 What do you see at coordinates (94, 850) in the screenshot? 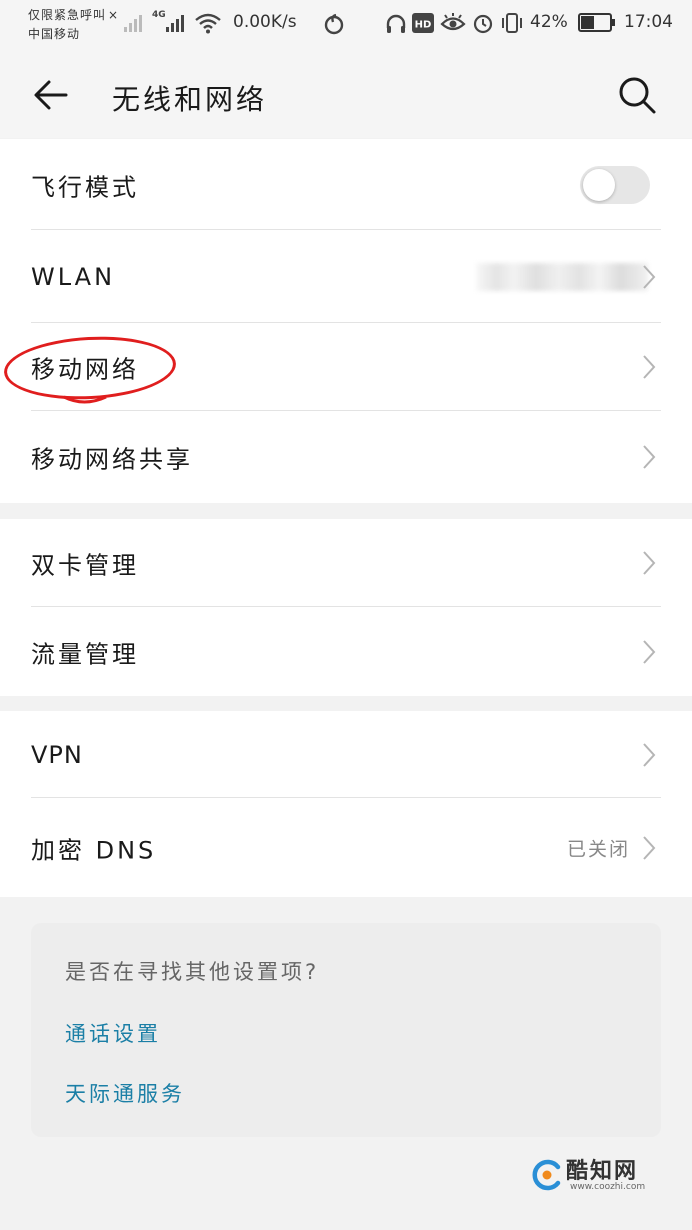
I see `encrypted-dns-label: 加密 DNS` at bounding box center [94, 850].